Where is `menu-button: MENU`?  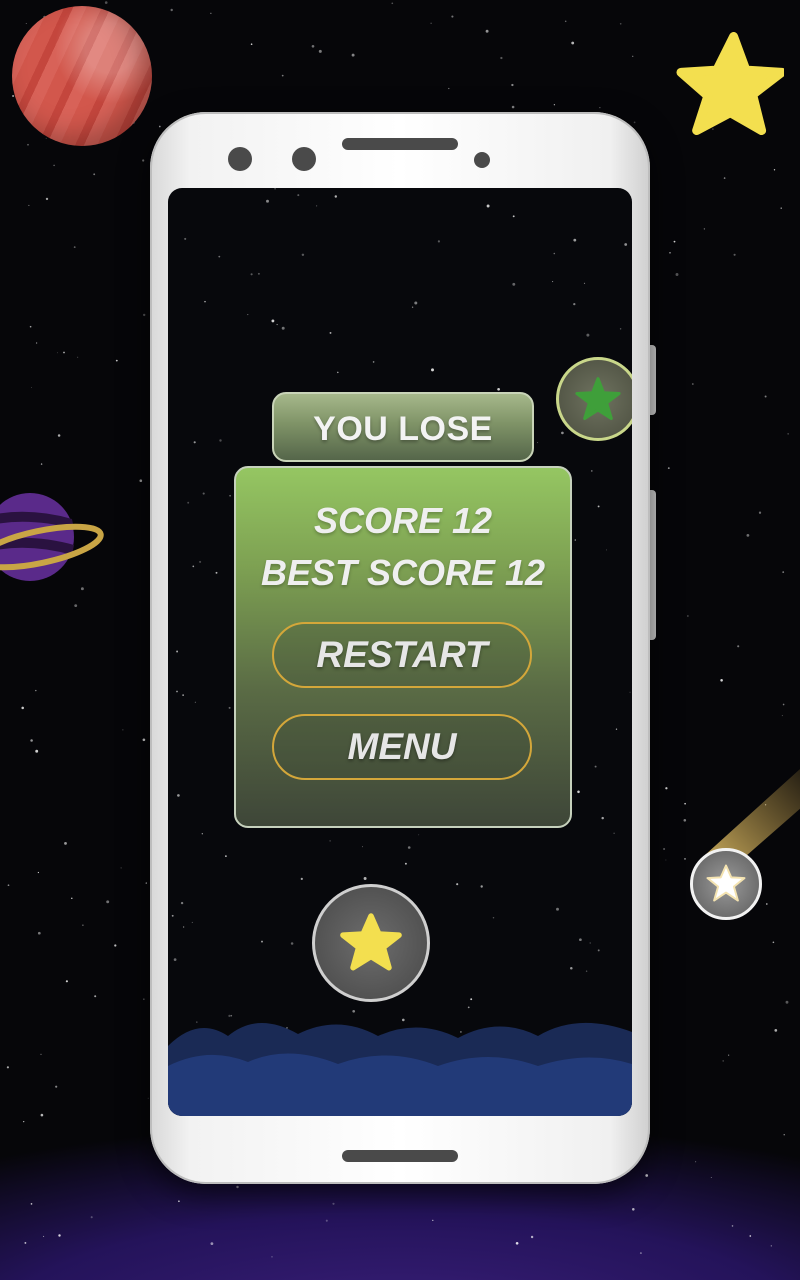 menu-button: MENU is located at coordinates (402, 747).